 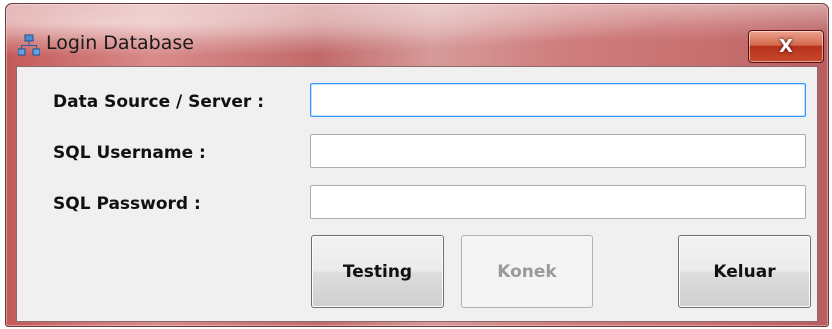 I want to click on sql-password-input, so click(x=558, y=202).